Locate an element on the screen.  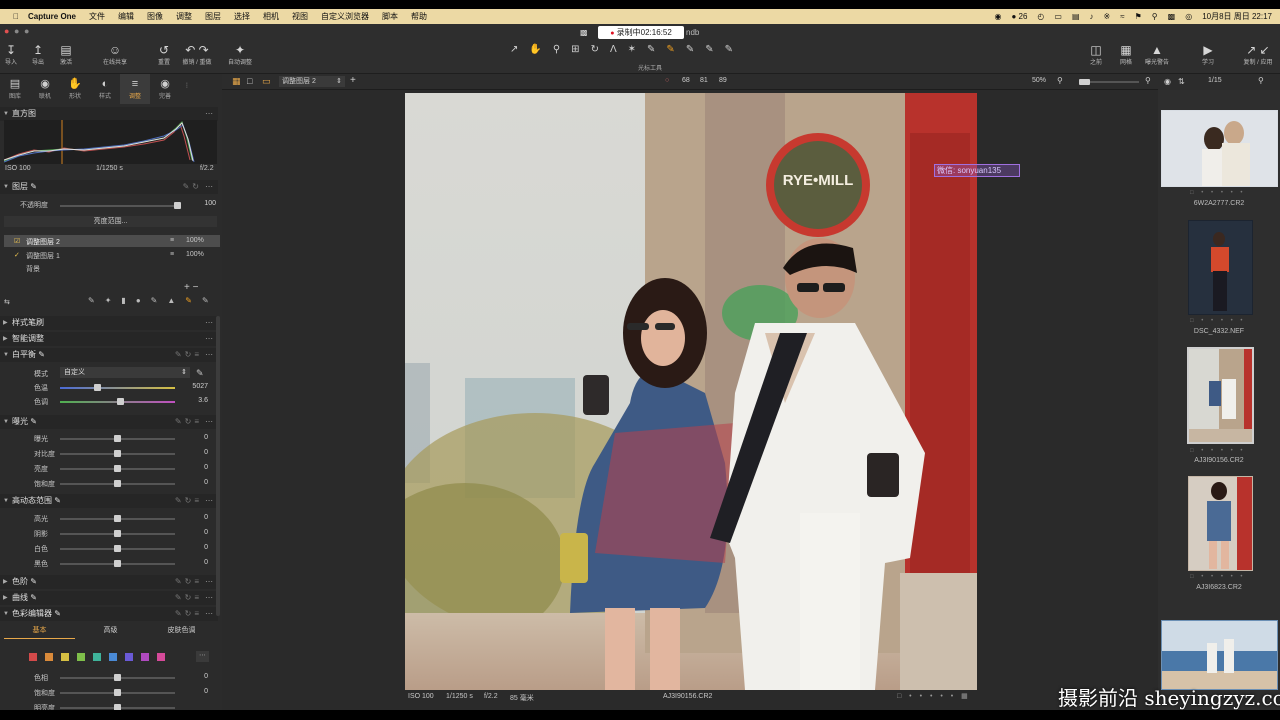
menu-script: 脚本 is located at coordinates (390, 16).